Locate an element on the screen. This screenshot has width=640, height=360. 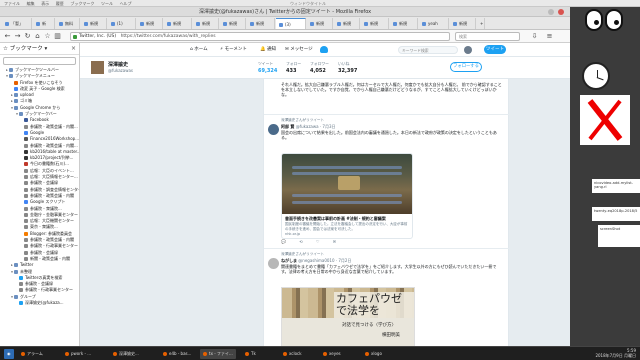
bookmark-label: 広報：大臣機関センター is located at coordinates (52, 221).